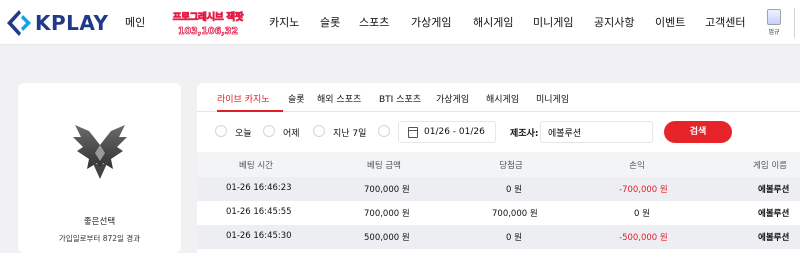 This screenshot has width=800, height=253. What do you see at coordinates (319, 131) in the screenshot?
I see `radio-last-7-days` at bounding box center [319, 131].